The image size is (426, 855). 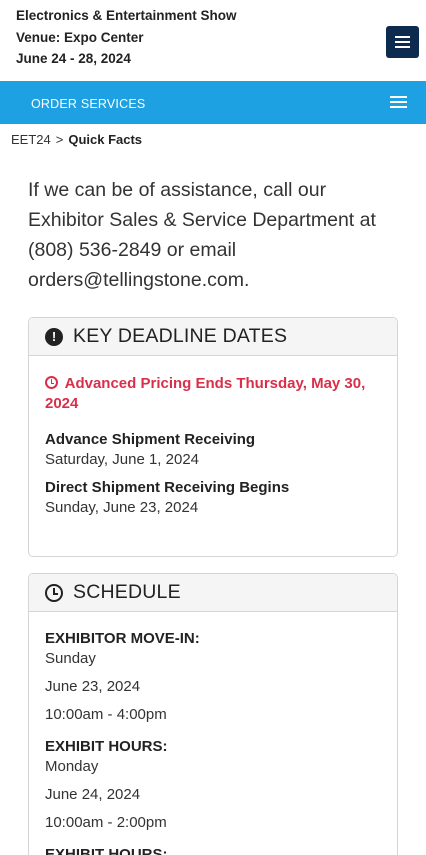 What do you see at coordinates (127, 592) in the screenshot?
I see `panel-title: SCHEDULE` at bounding box center [127, 592].